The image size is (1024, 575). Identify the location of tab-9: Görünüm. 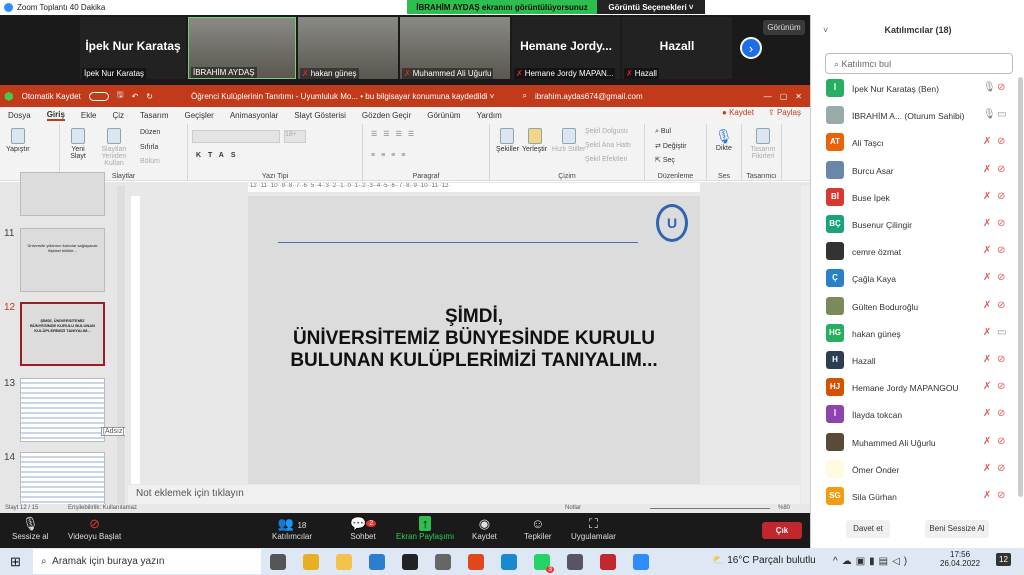
(443, 115).